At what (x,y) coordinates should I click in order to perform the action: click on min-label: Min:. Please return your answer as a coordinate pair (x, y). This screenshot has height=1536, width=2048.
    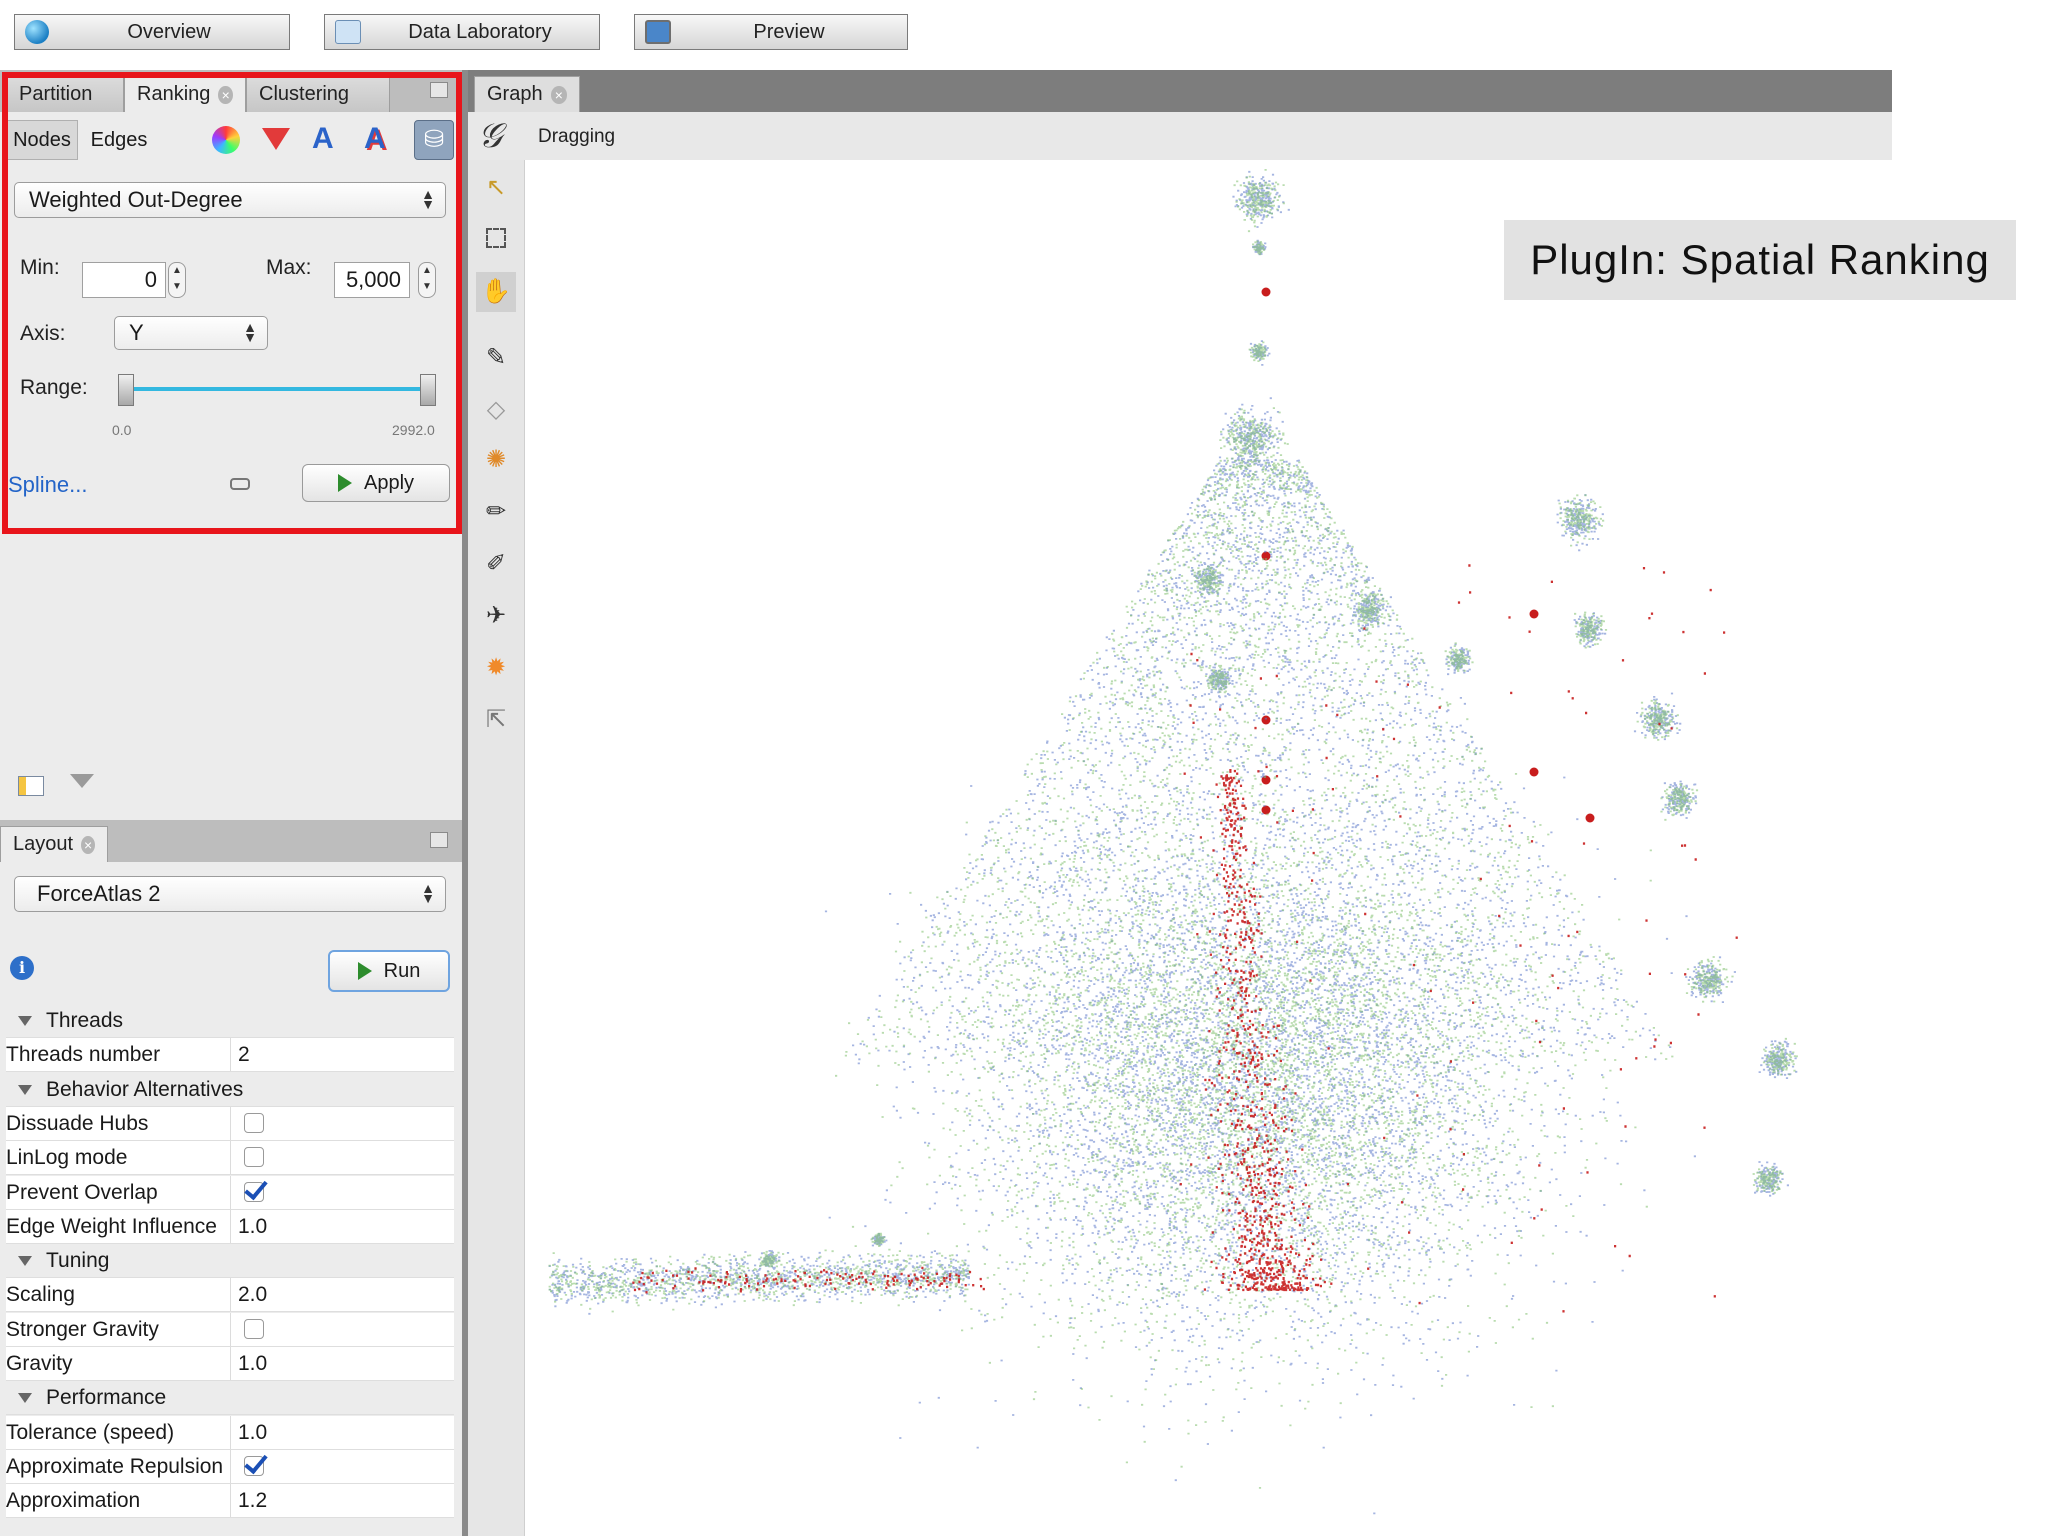
    Looking at the image, I should click on (40, 267).